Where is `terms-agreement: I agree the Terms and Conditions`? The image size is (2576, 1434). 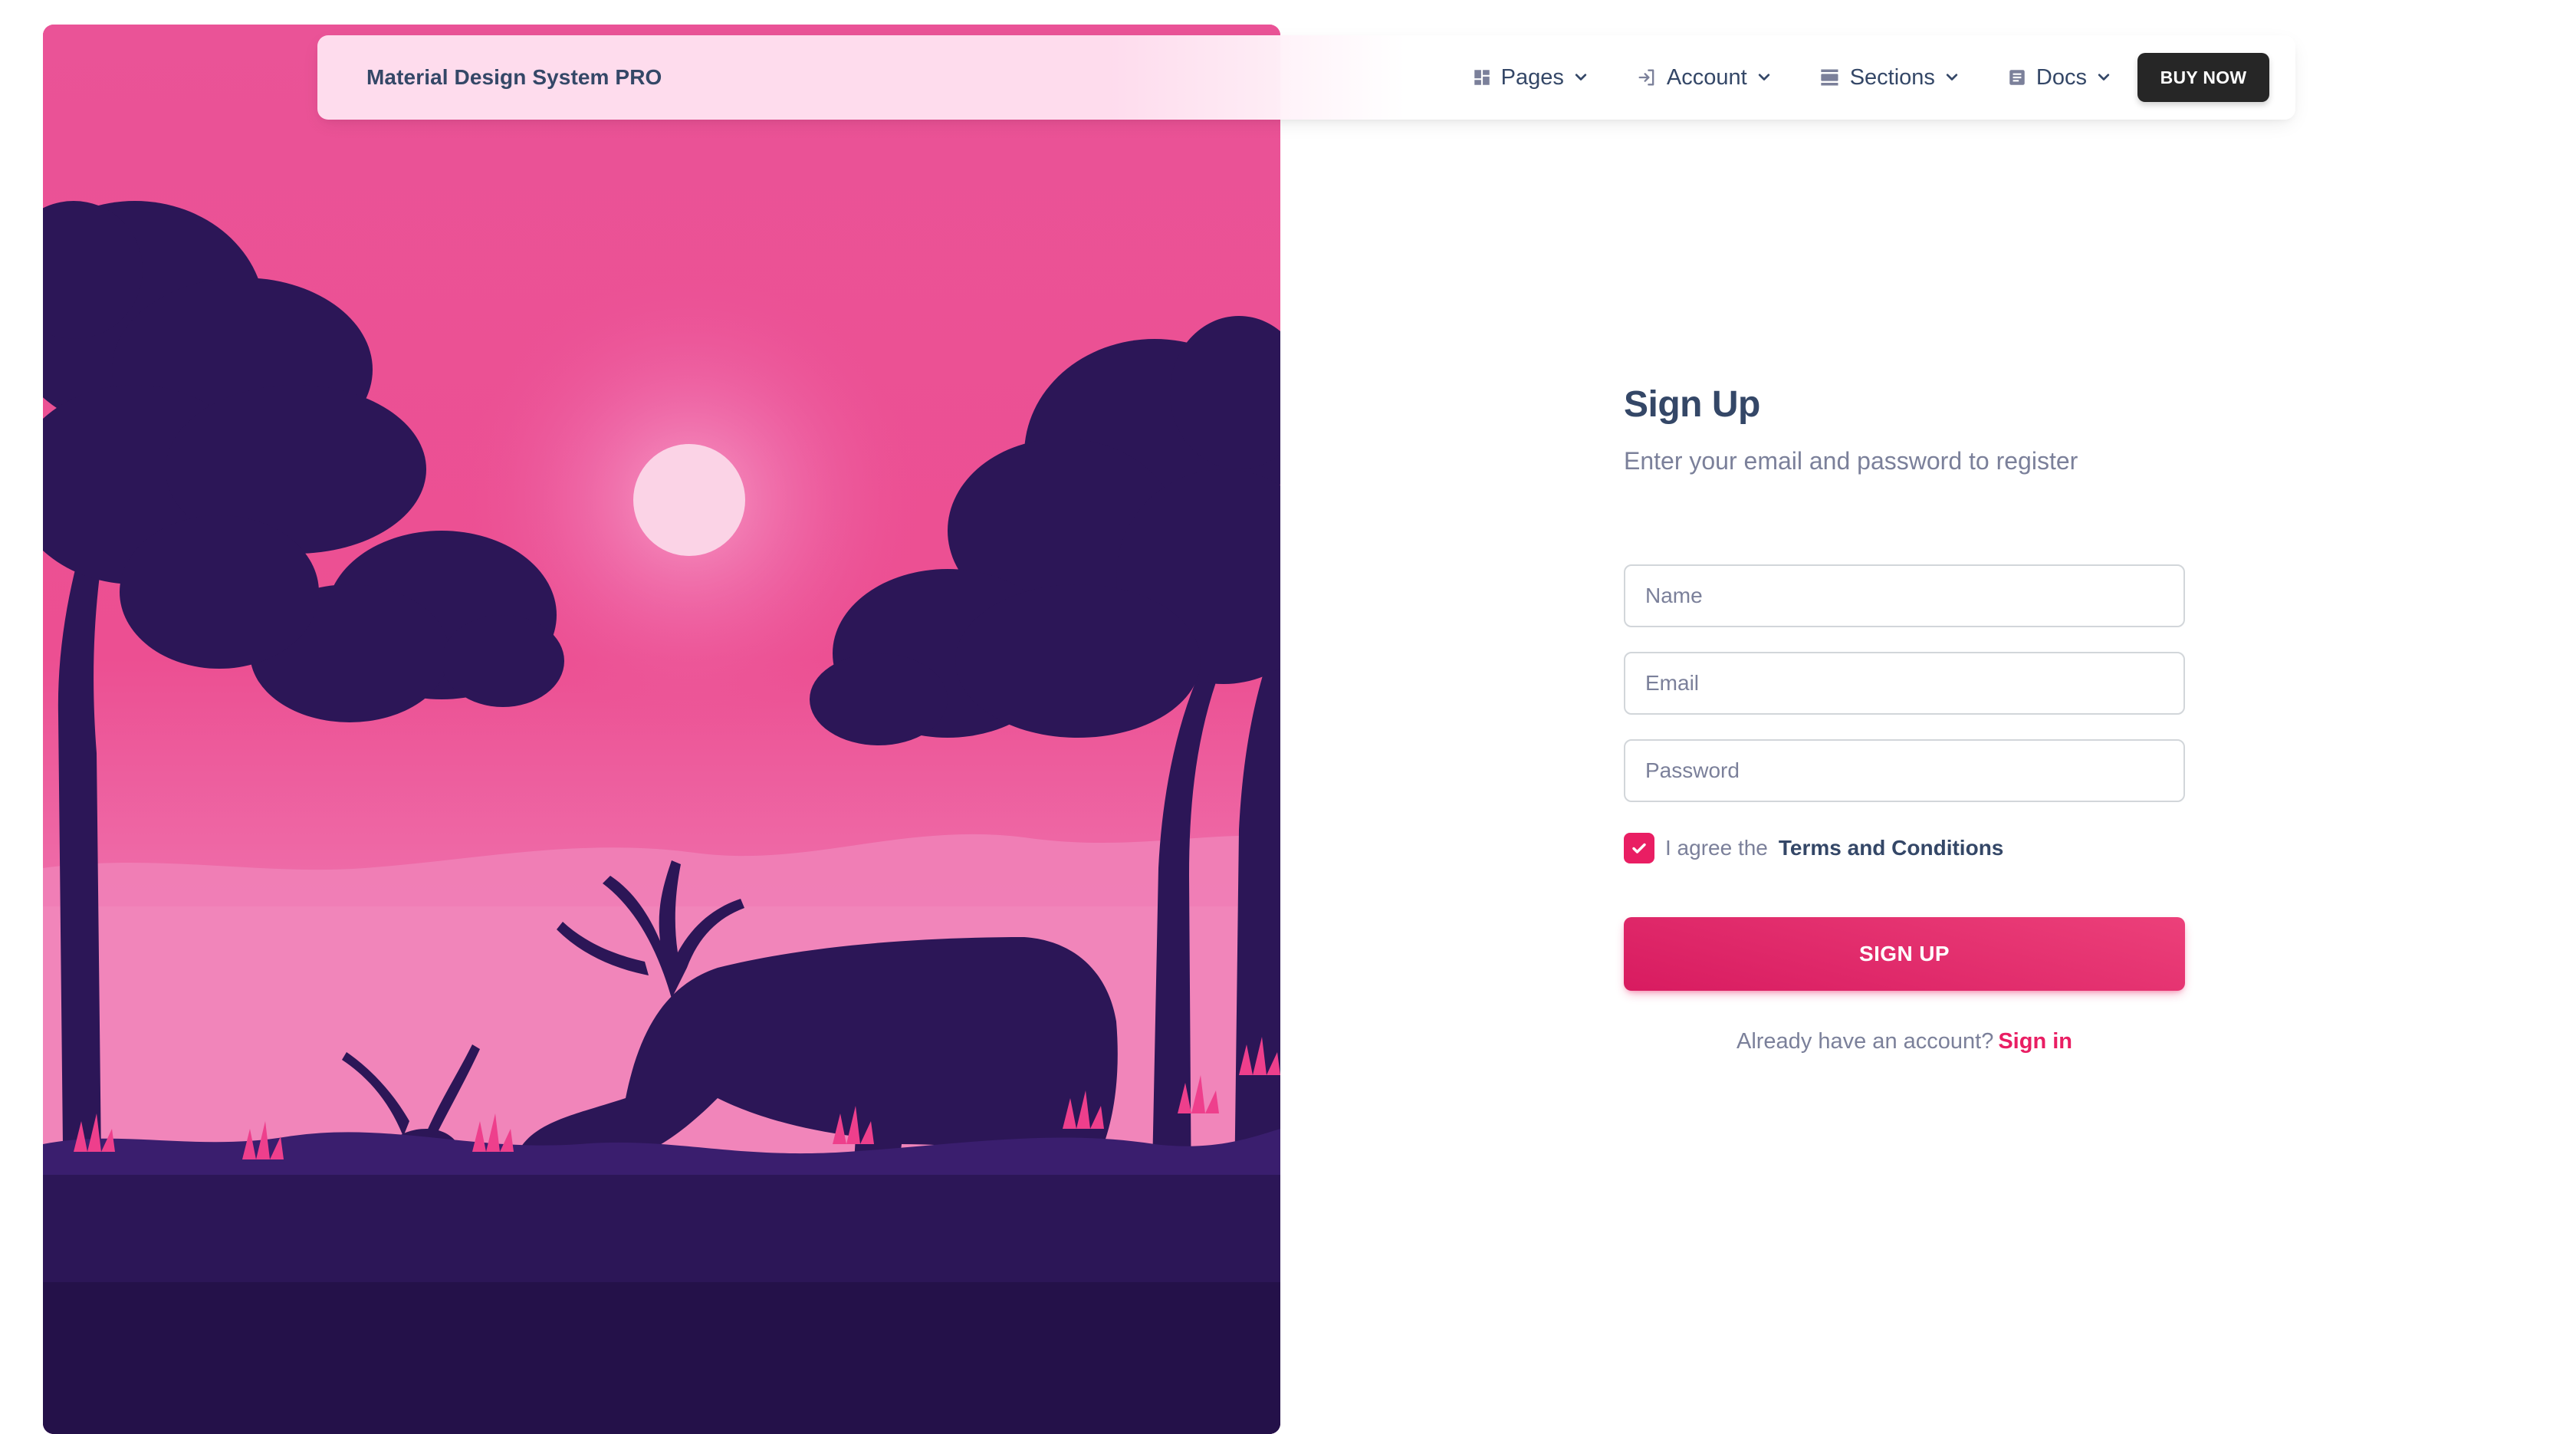
terms-agreement: I agree the Terms and Conditions is located at coordinates (1813, 848).